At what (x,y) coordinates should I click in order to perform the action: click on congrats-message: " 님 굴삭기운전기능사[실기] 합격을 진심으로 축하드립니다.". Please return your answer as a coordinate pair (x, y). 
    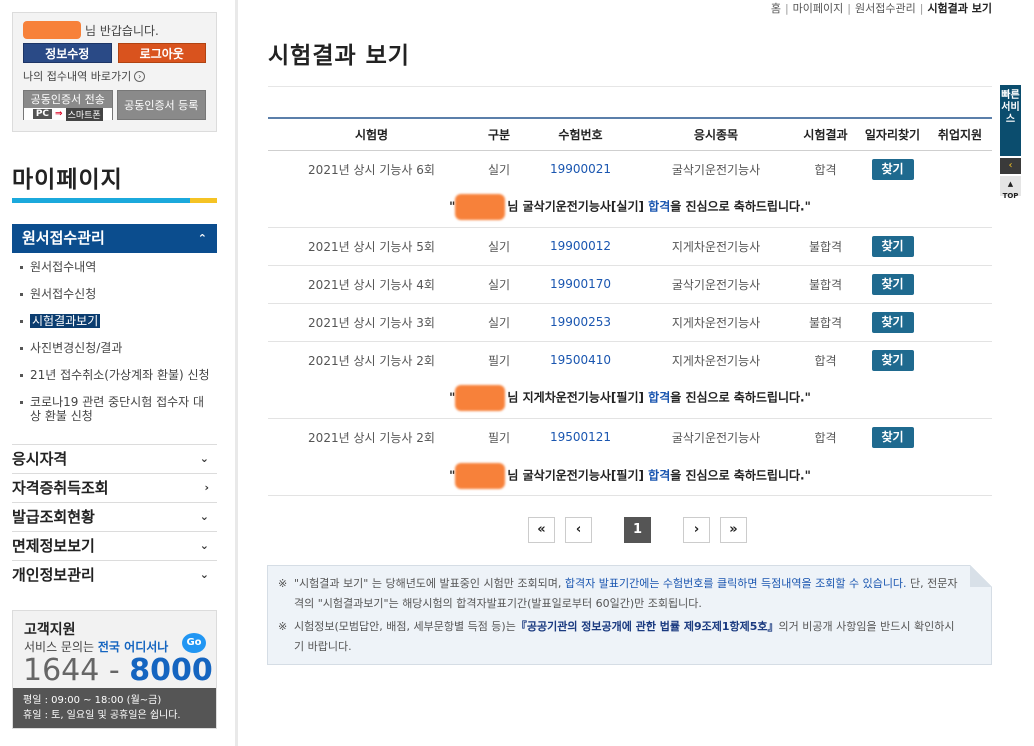
    Looking at the image, I should click on (630, 207).